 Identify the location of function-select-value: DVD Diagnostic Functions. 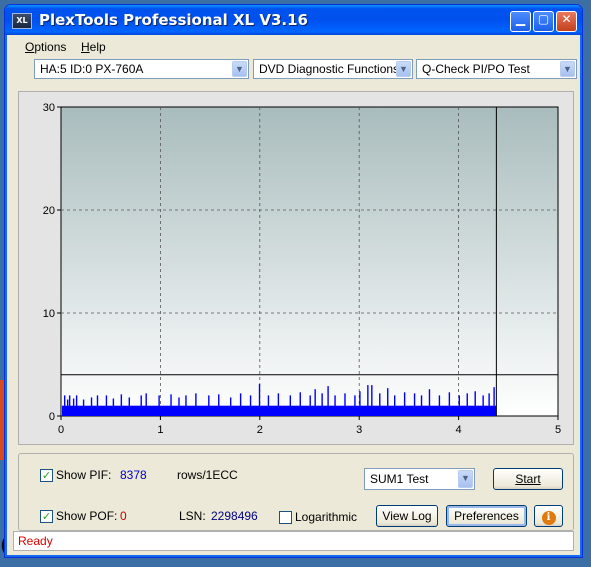
(329, 69).